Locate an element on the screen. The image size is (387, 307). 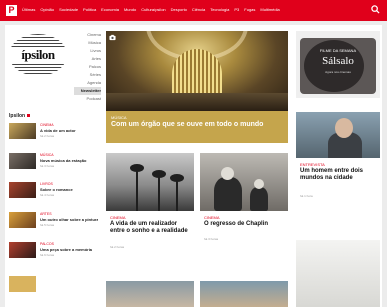
card-title: Um homem entre dois mundos na cidade is located at coordinates (338, 175).